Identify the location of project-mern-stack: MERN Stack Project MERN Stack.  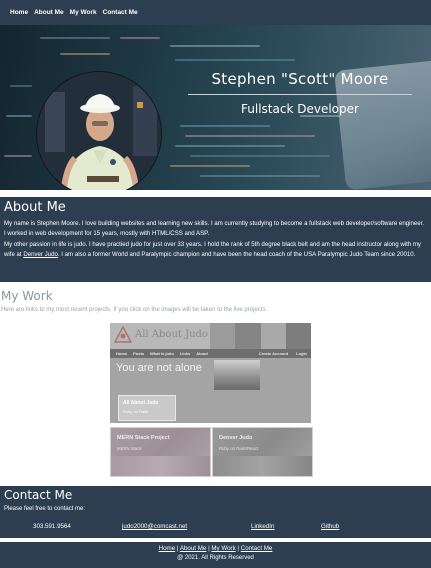
(160, 452).